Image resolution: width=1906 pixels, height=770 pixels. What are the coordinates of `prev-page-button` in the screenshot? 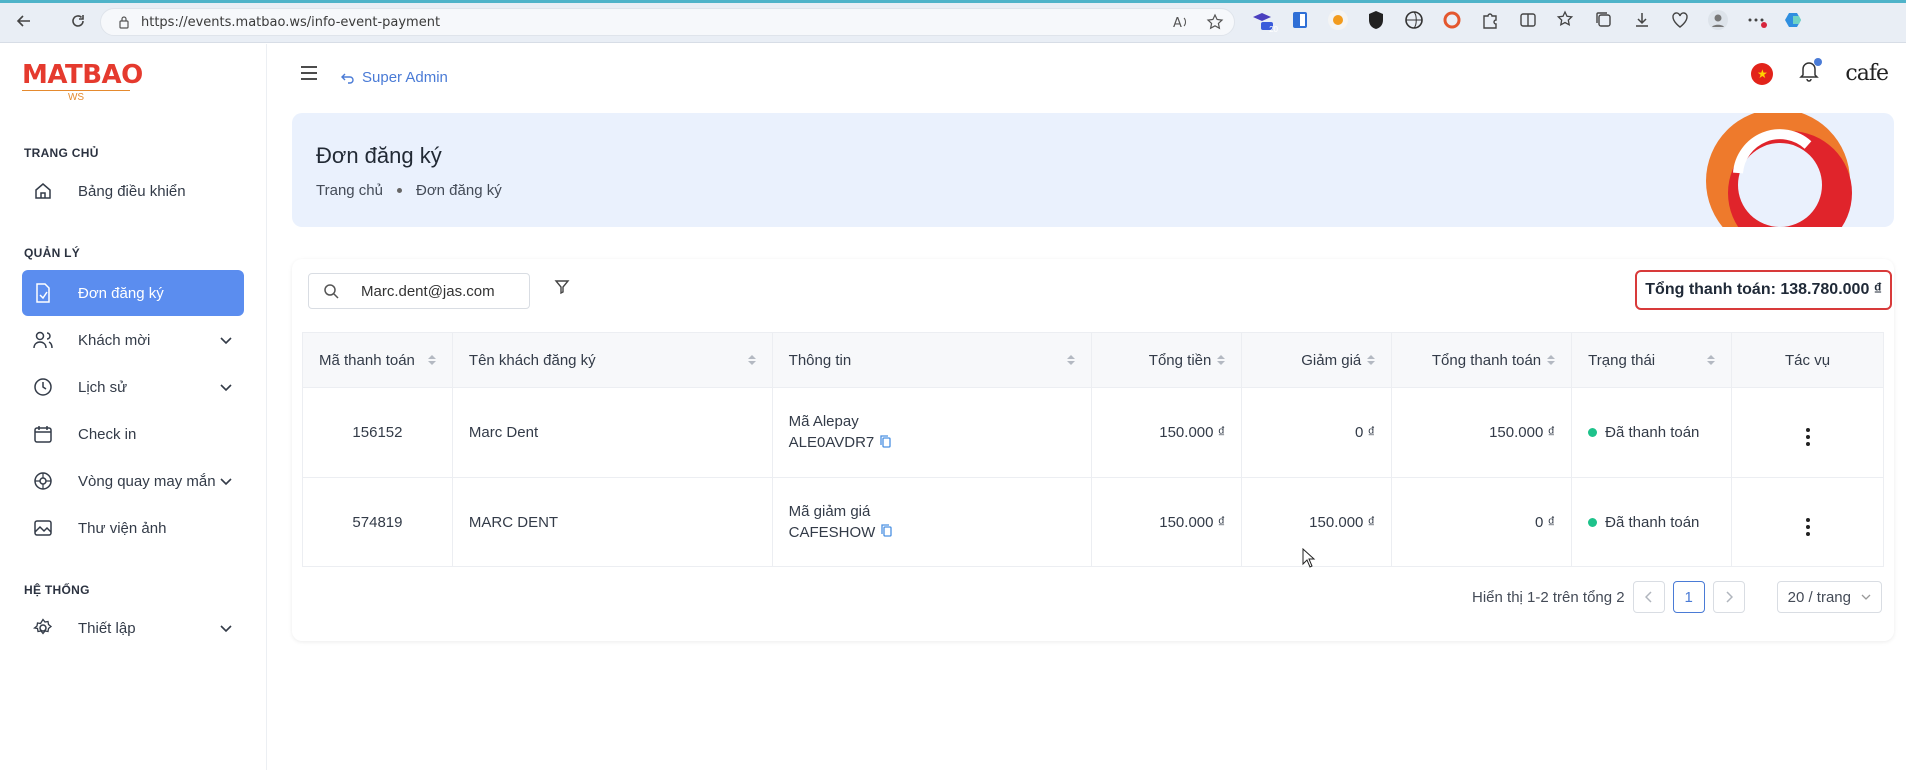 It's located at (1648, 597).